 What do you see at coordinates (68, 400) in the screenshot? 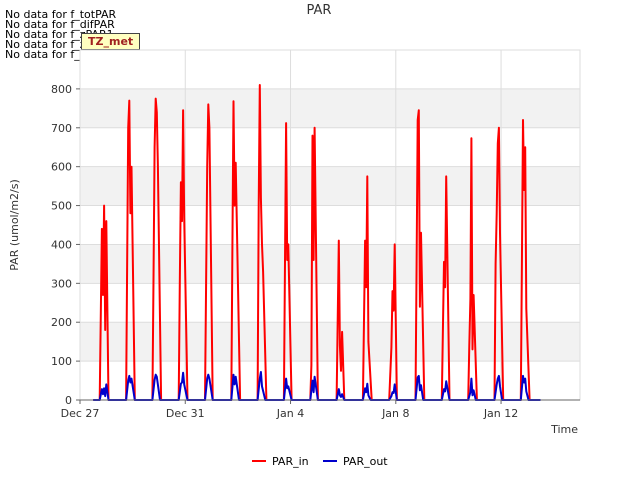
I see `y-tick-label: 0` at bounding box center [68, 400].